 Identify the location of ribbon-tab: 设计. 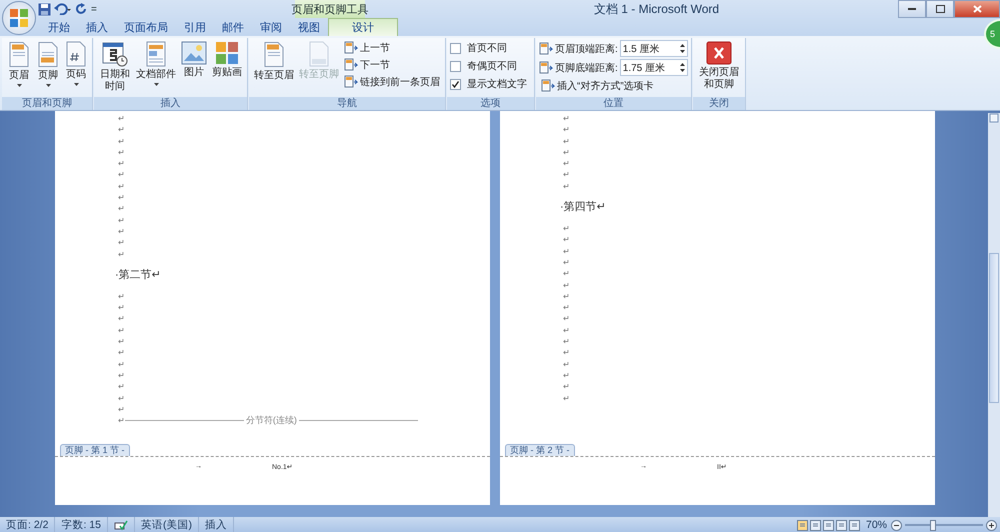
(363, 27).